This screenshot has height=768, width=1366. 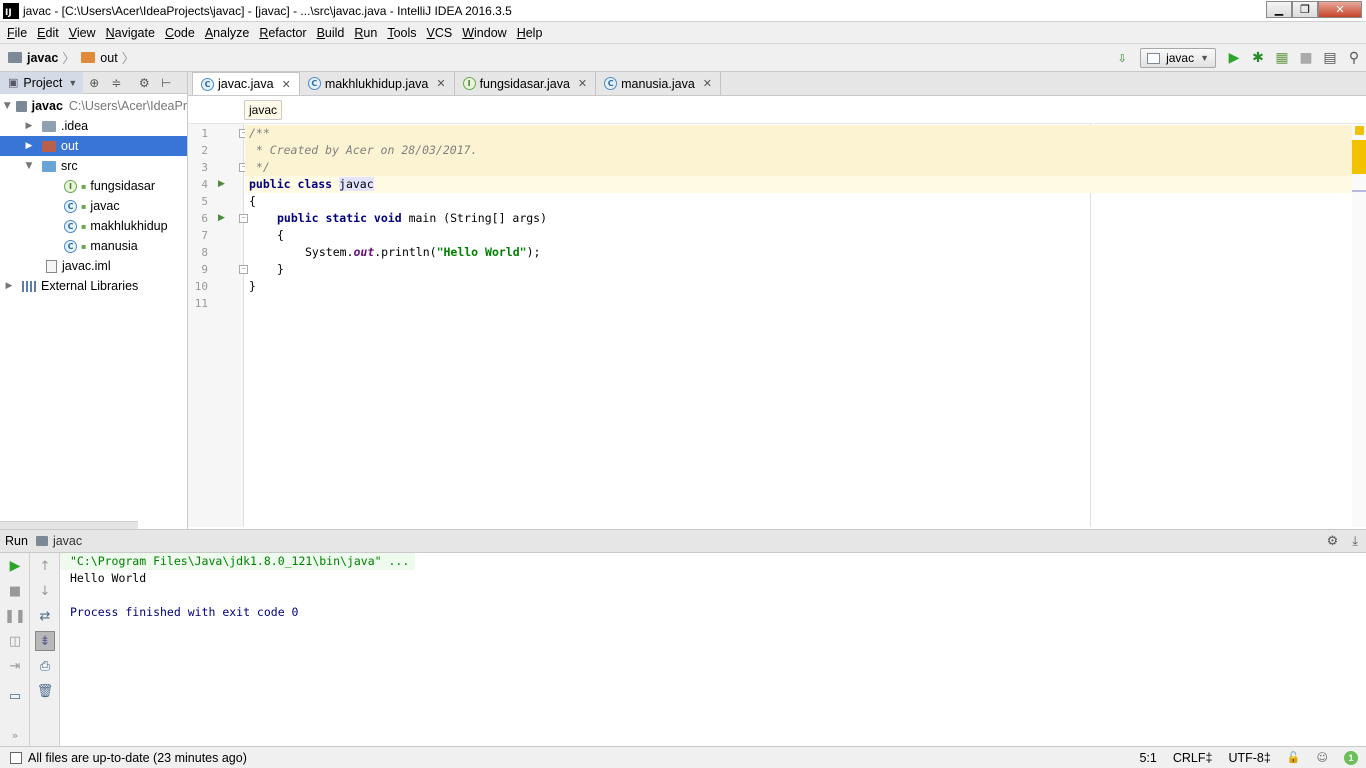 I want to click on lock-icon: 🔓, so click(x=1294, y=757).